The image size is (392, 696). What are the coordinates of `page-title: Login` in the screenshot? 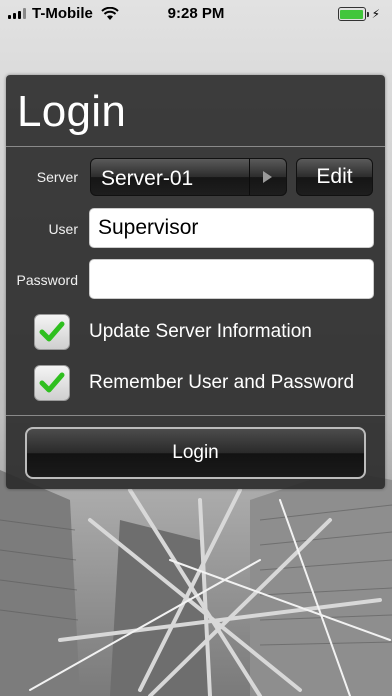 It's located at (72, 111).